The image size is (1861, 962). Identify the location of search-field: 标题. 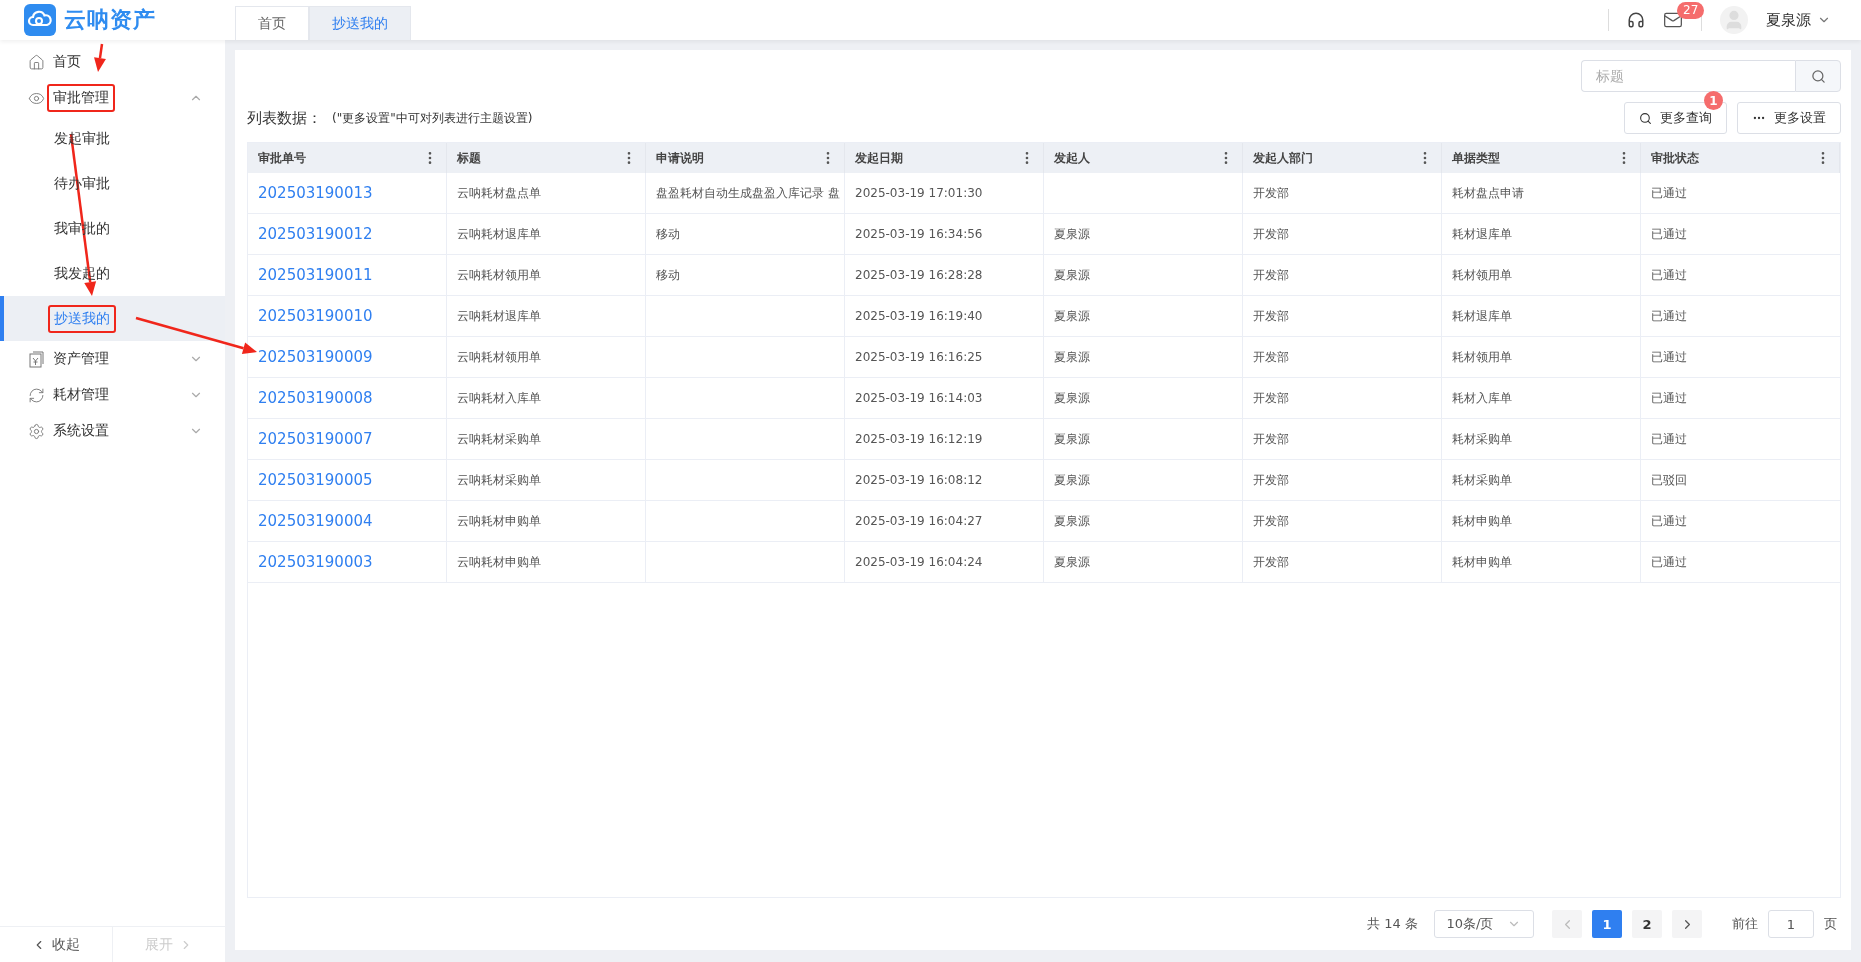
(1688, 76).